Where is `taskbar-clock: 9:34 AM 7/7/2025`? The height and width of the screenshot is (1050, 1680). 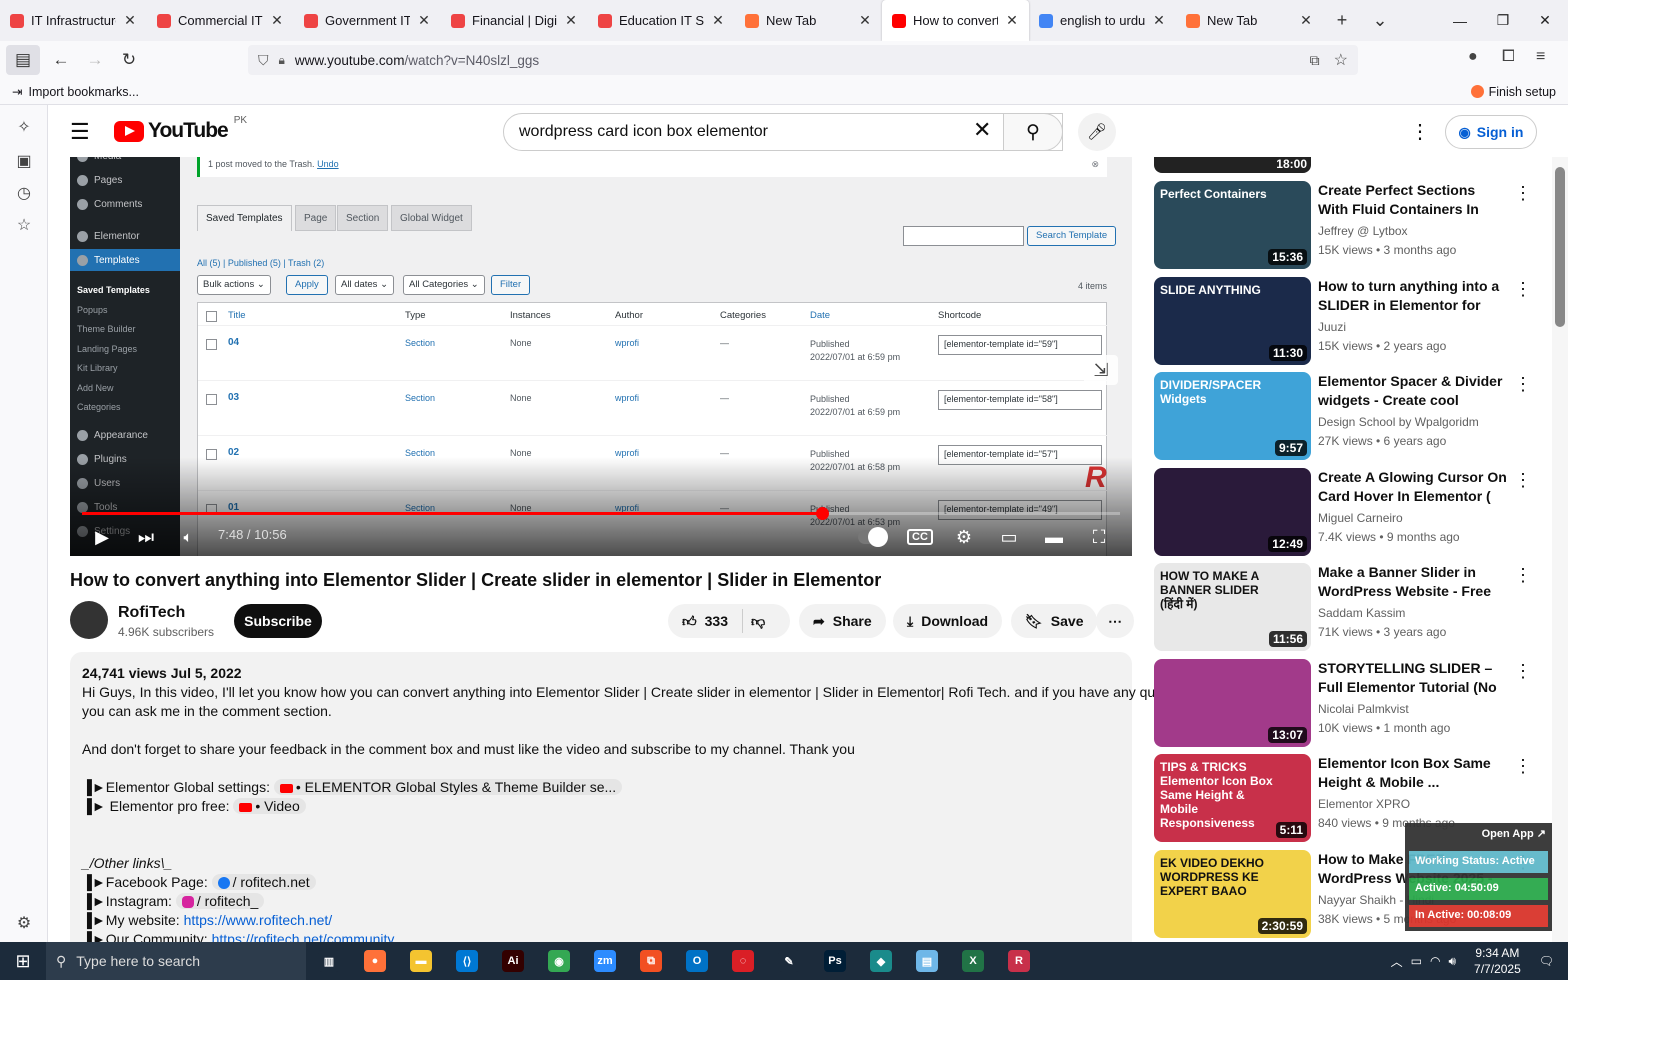
taskbar-clock: 9:34 AM 7/7/2025 is located at coordinates (1497, 961).